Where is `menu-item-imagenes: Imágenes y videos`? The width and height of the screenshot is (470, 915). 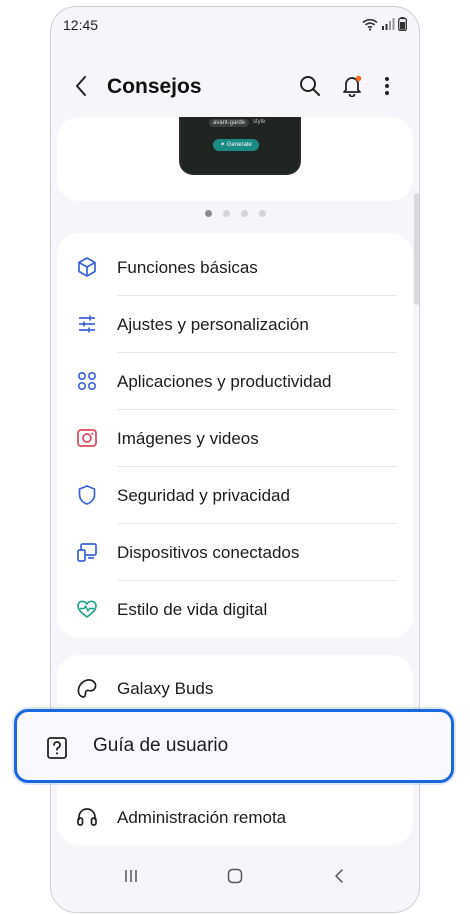 menu-item-imagenes: Imágenes y videos is located at coordinates (235, 438).